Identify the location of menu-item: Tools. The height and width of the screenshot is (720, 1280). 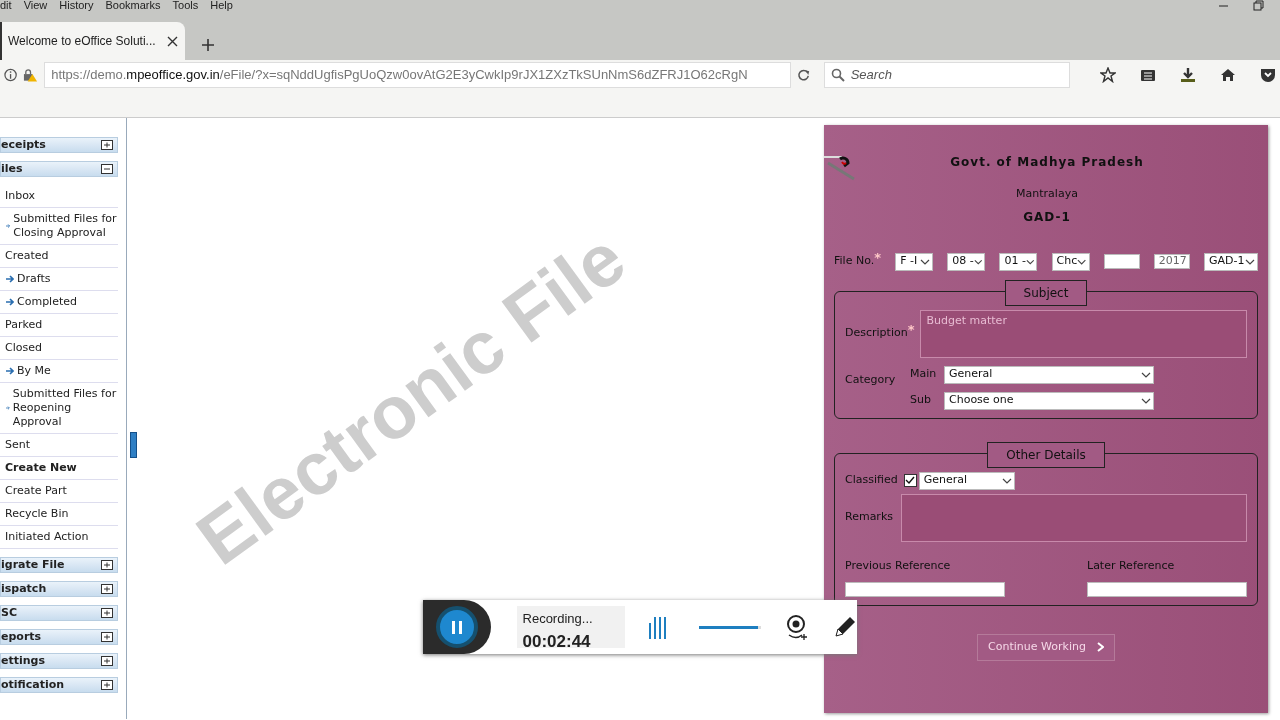
(185, 5).